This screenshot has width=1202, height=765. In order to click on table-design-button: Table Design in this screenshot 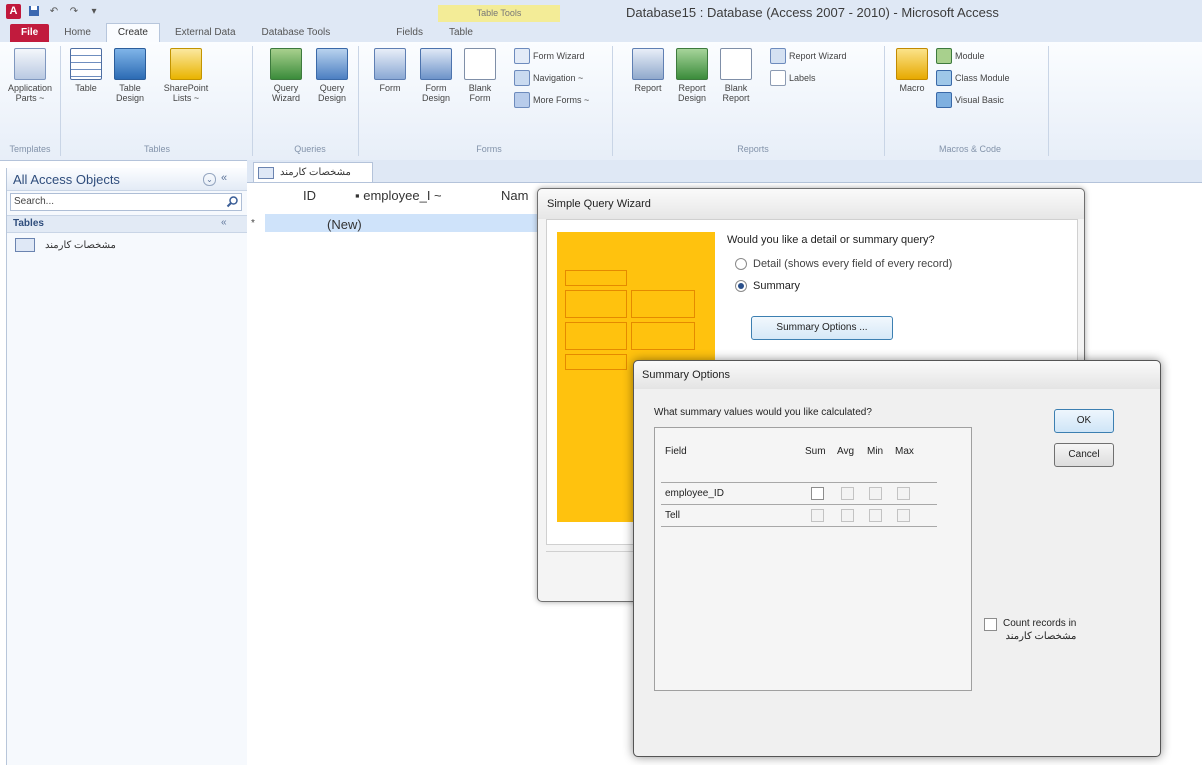, I will do `click(130, 75)`.